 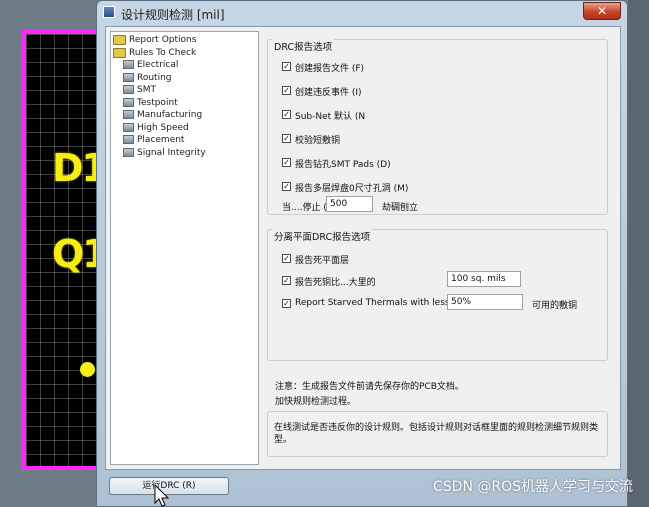 I want to click on tree-item-smt: SMT, so click(x=139, y=90).